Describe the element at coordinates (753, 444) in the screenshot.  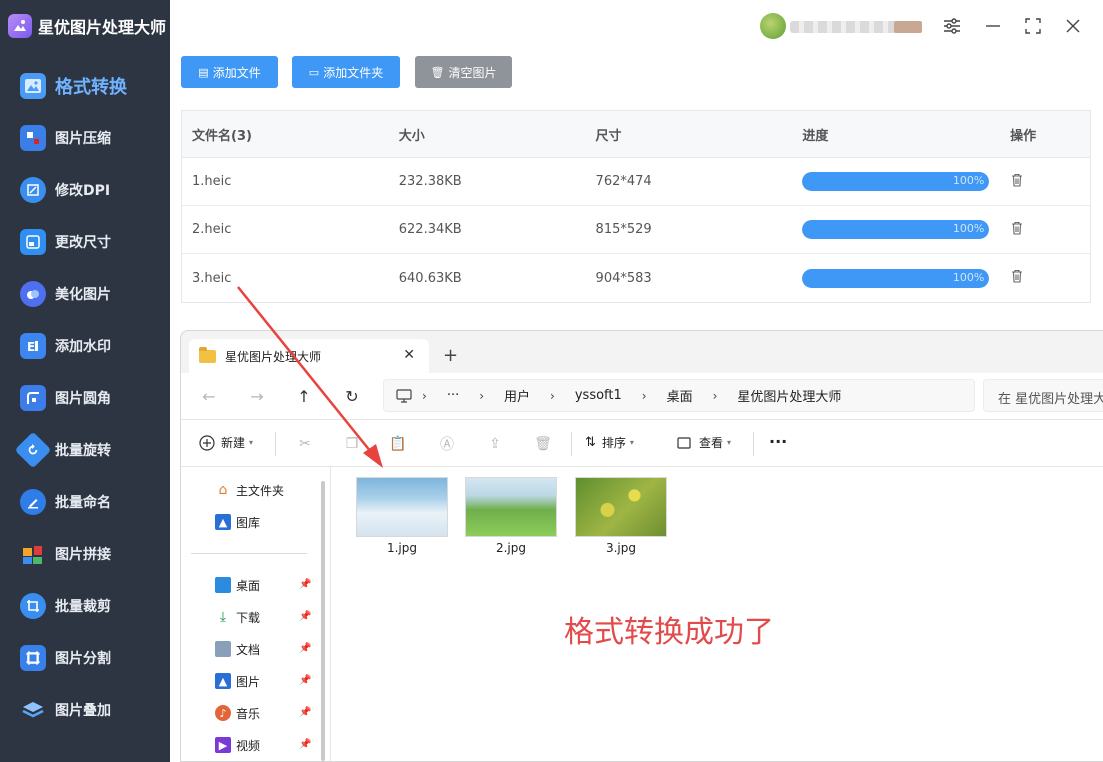
I see `divider` at that location.